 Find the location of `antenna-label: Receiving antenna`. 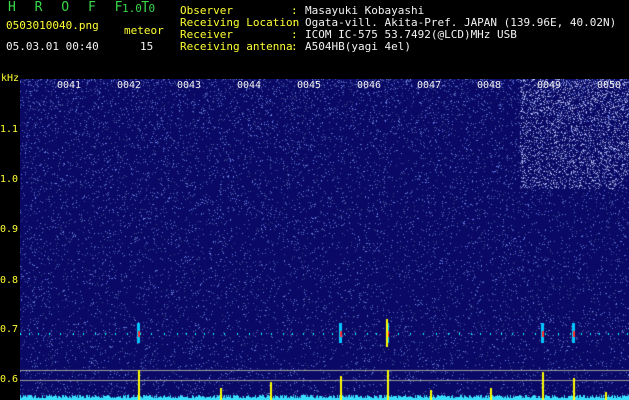

antenna-label: Receiving antenna is located at coordinates (236, 46).